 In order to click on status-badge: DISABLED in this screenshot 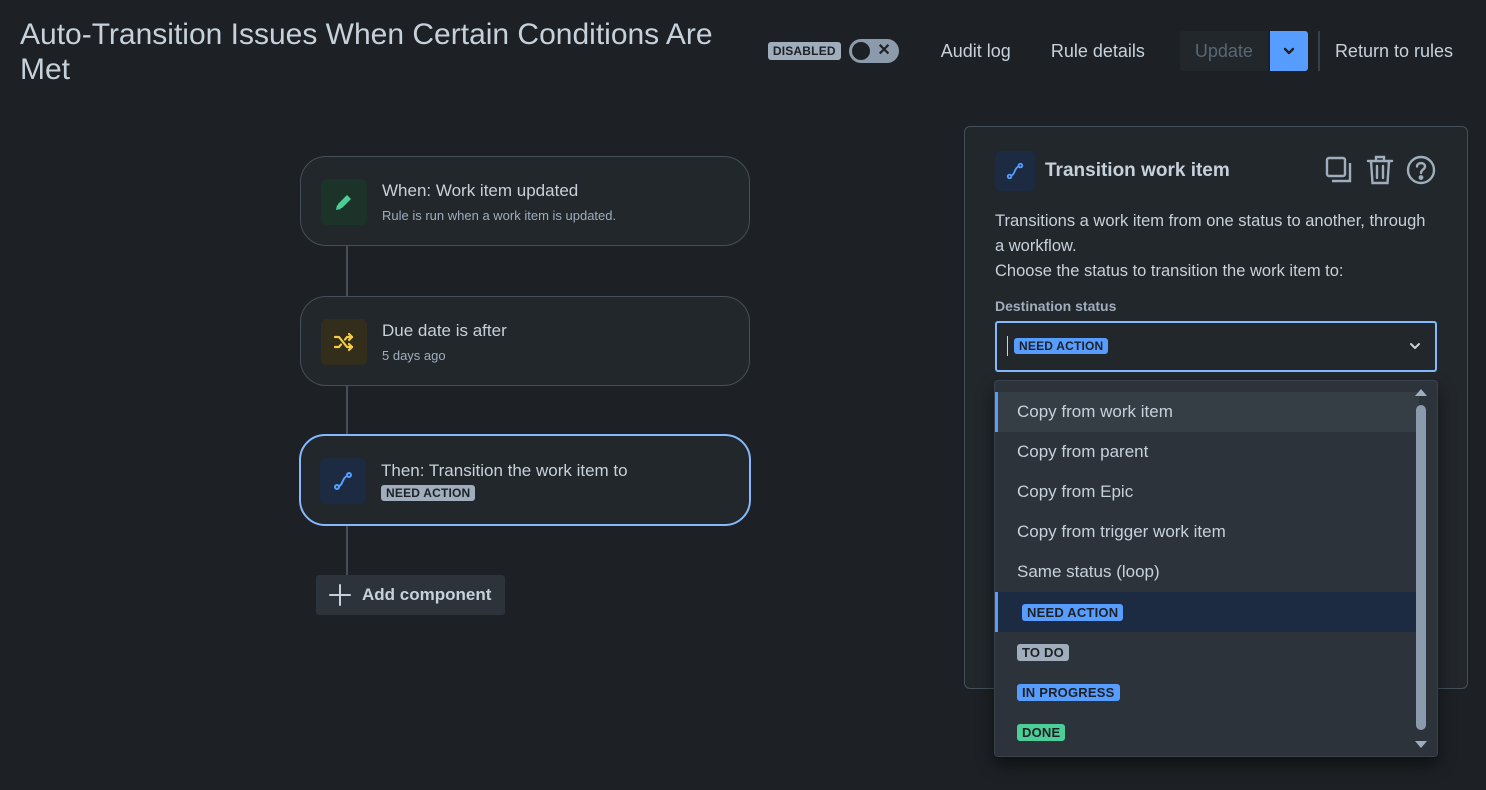, I will do `click(804, 51)`.